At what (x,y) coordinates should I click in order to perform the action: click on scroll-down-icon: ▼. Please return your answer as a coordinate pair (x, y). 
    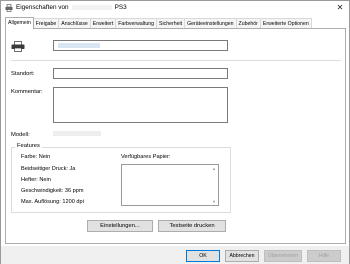
    Looking at the image, I should click on (214, 201).